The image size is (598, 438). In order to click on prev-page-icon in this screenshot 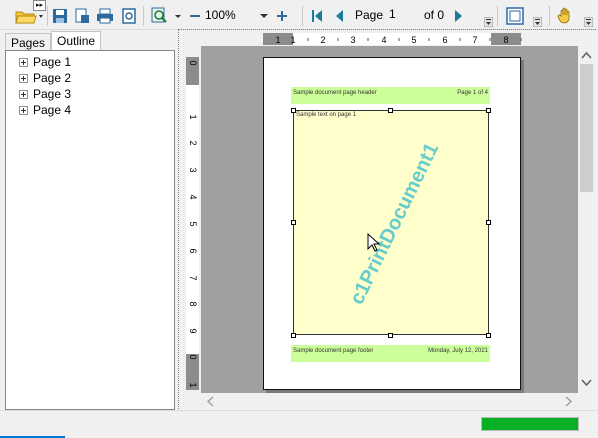, I will do `click(339, 16)`.